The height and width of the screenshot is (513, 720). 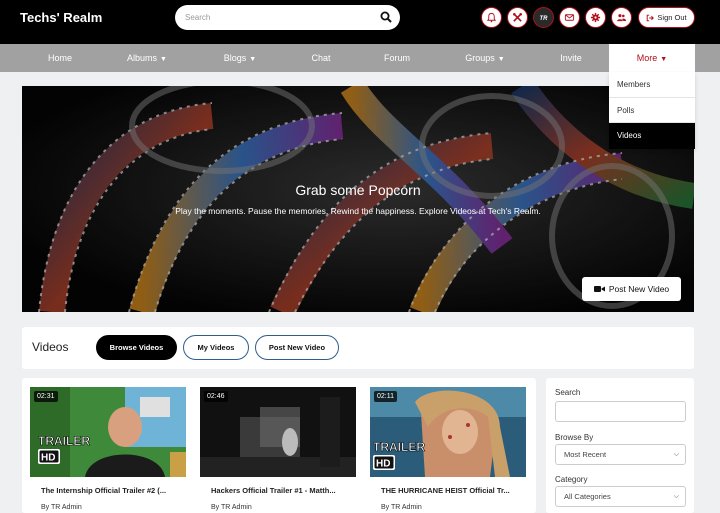 I want to click on search-box, so click(x=287, y=17).